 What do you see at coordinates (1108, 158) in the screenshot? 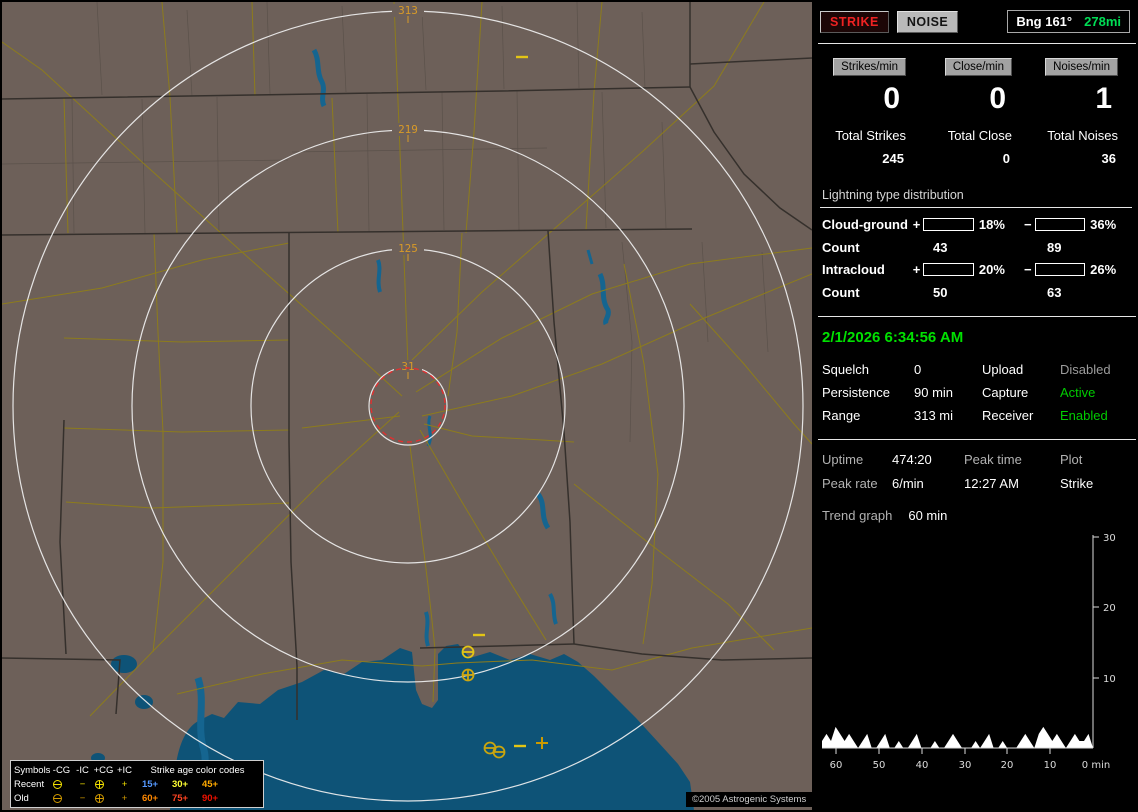
I see `total-noises-value: 36` at bounding box center [1108, 158].